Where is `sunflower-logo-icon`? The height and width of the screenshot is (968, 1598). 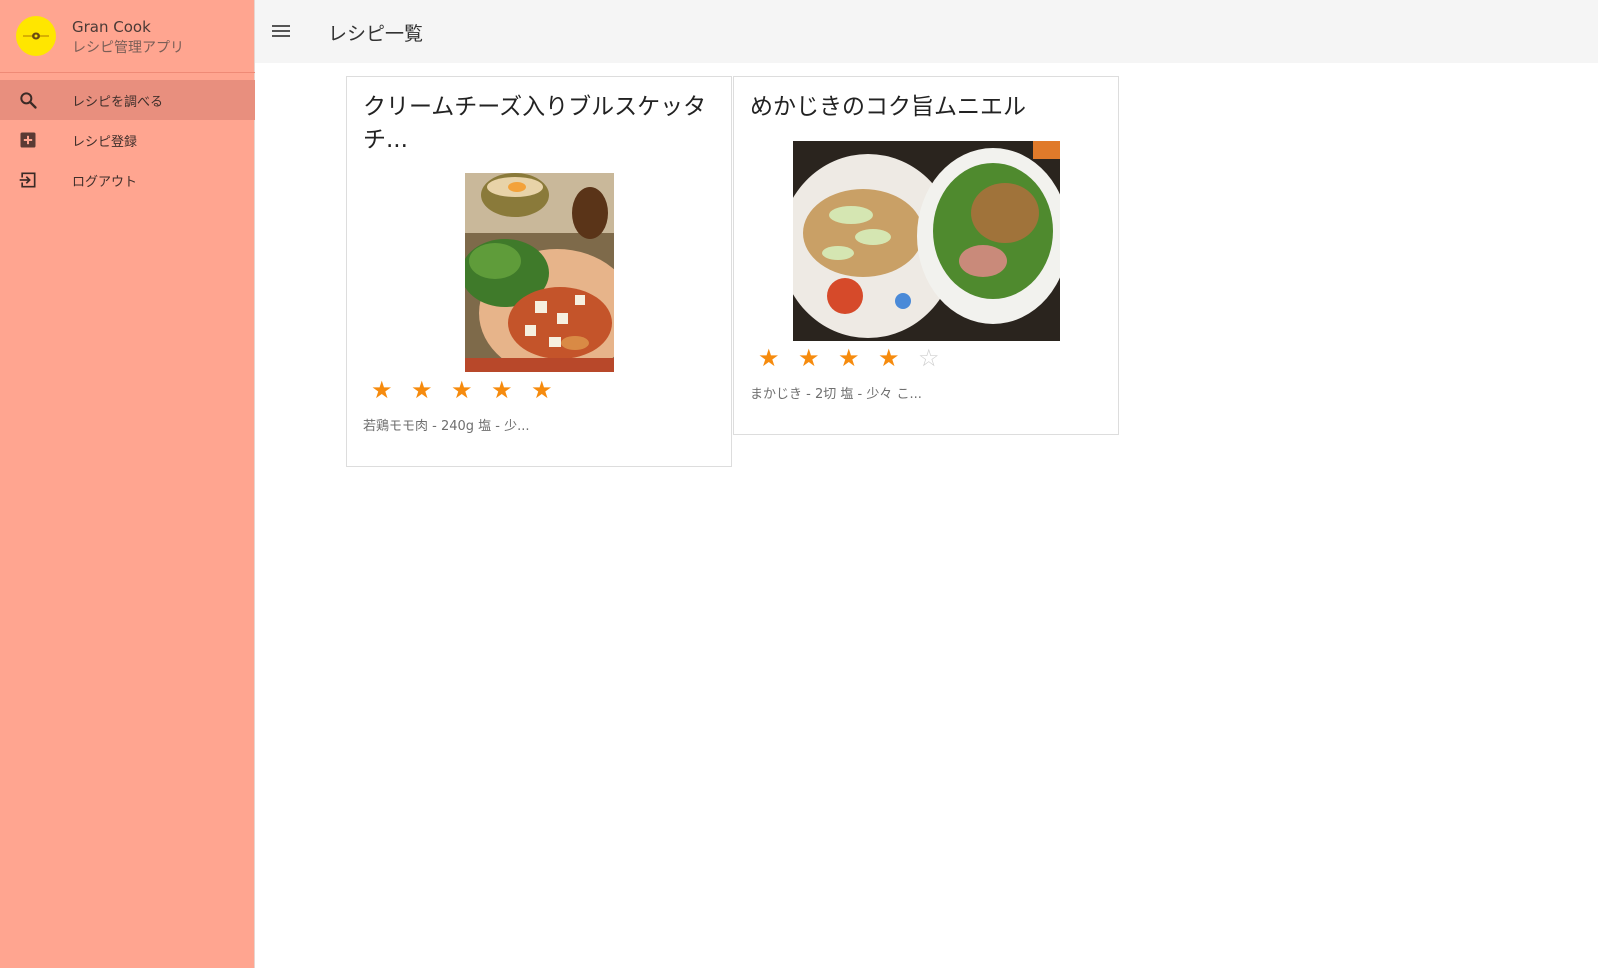 sunflower-logo-icon is located at coordinates (36, 36).